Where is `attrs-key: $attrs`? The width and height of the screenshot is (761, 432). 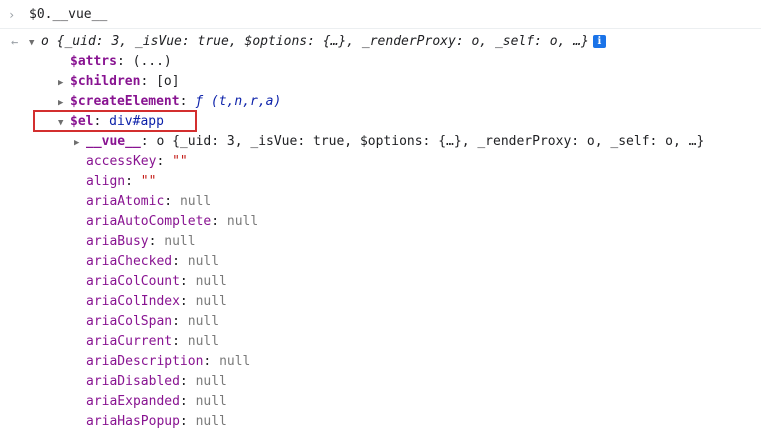 attrs-key: $attrs is located at coordinates (93, 61).